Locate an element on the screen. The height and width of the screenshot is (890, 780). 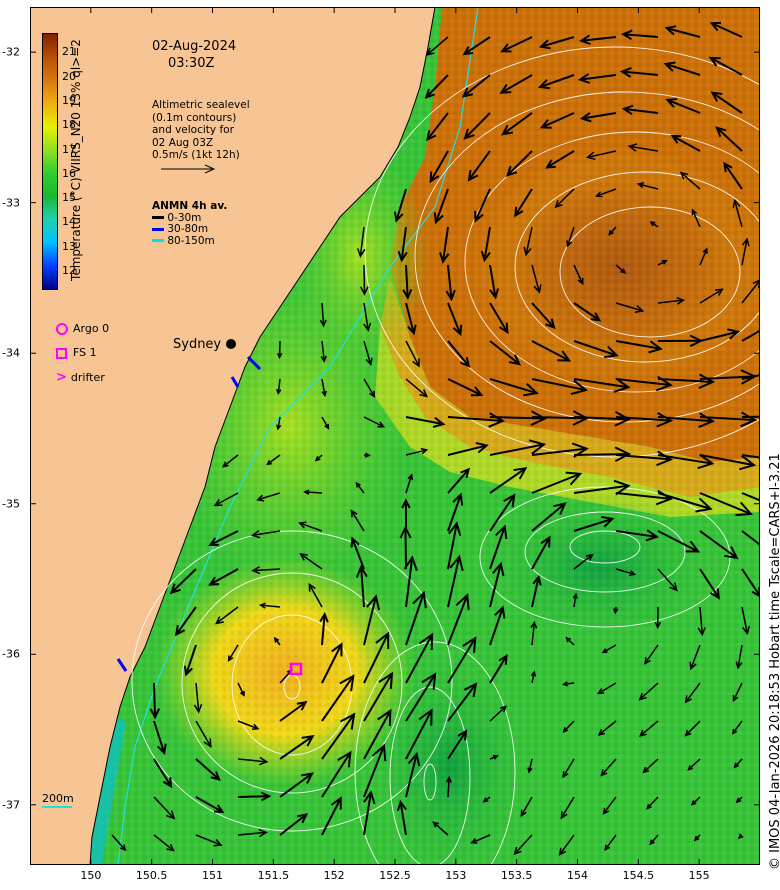
anmn-label: 0-30m is located at coordinates (184, 217).